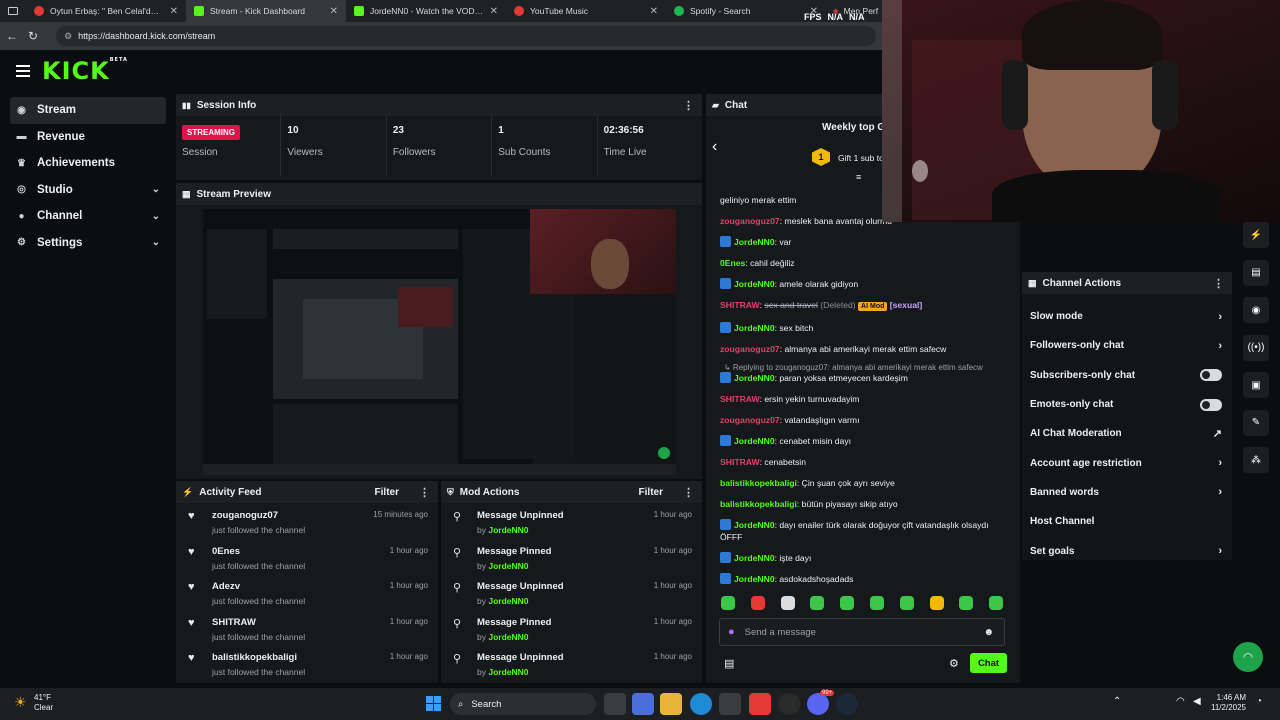  Describe the element at coordinates (88, 216) in the screenshot. I see `sidebar-item-channel: ● Channel ⌄` at that location.